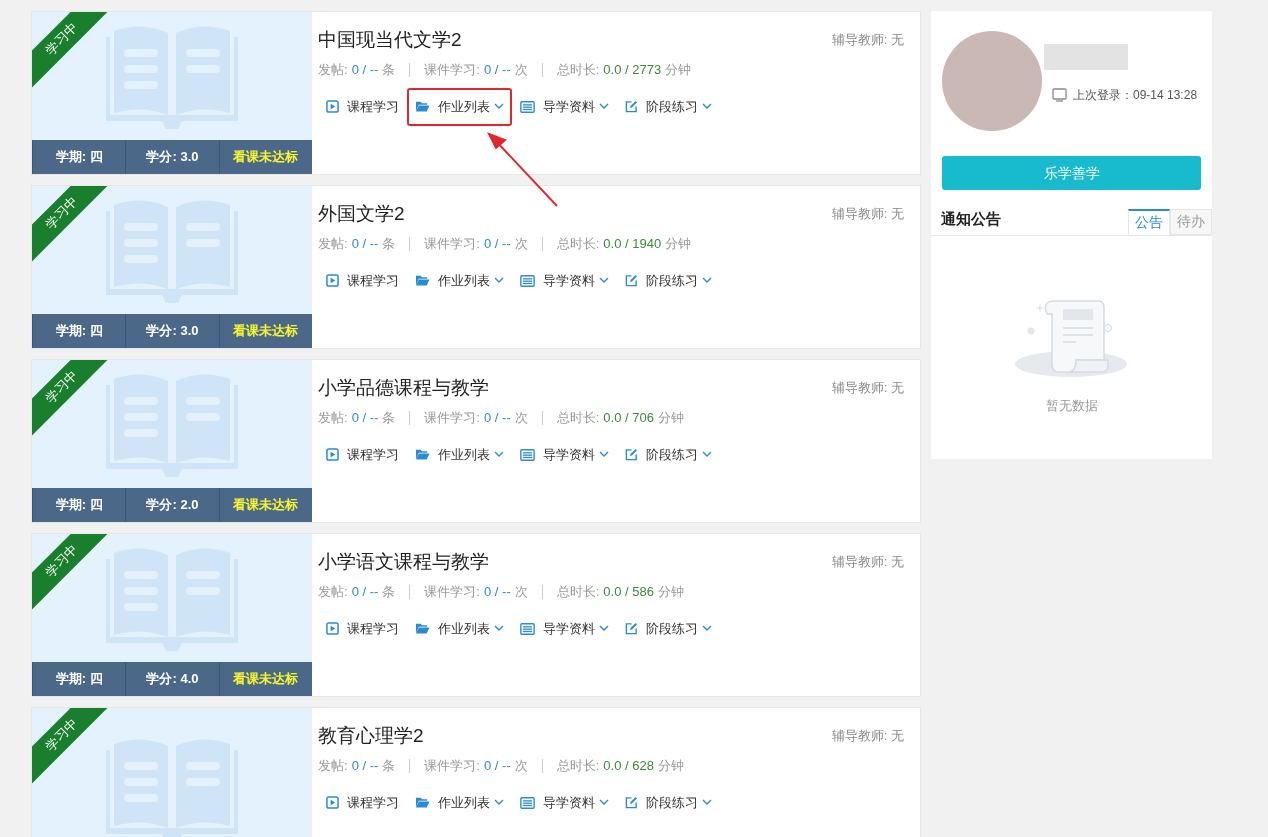  I want to click on notices-title: 通知公告, so click(970, 219).